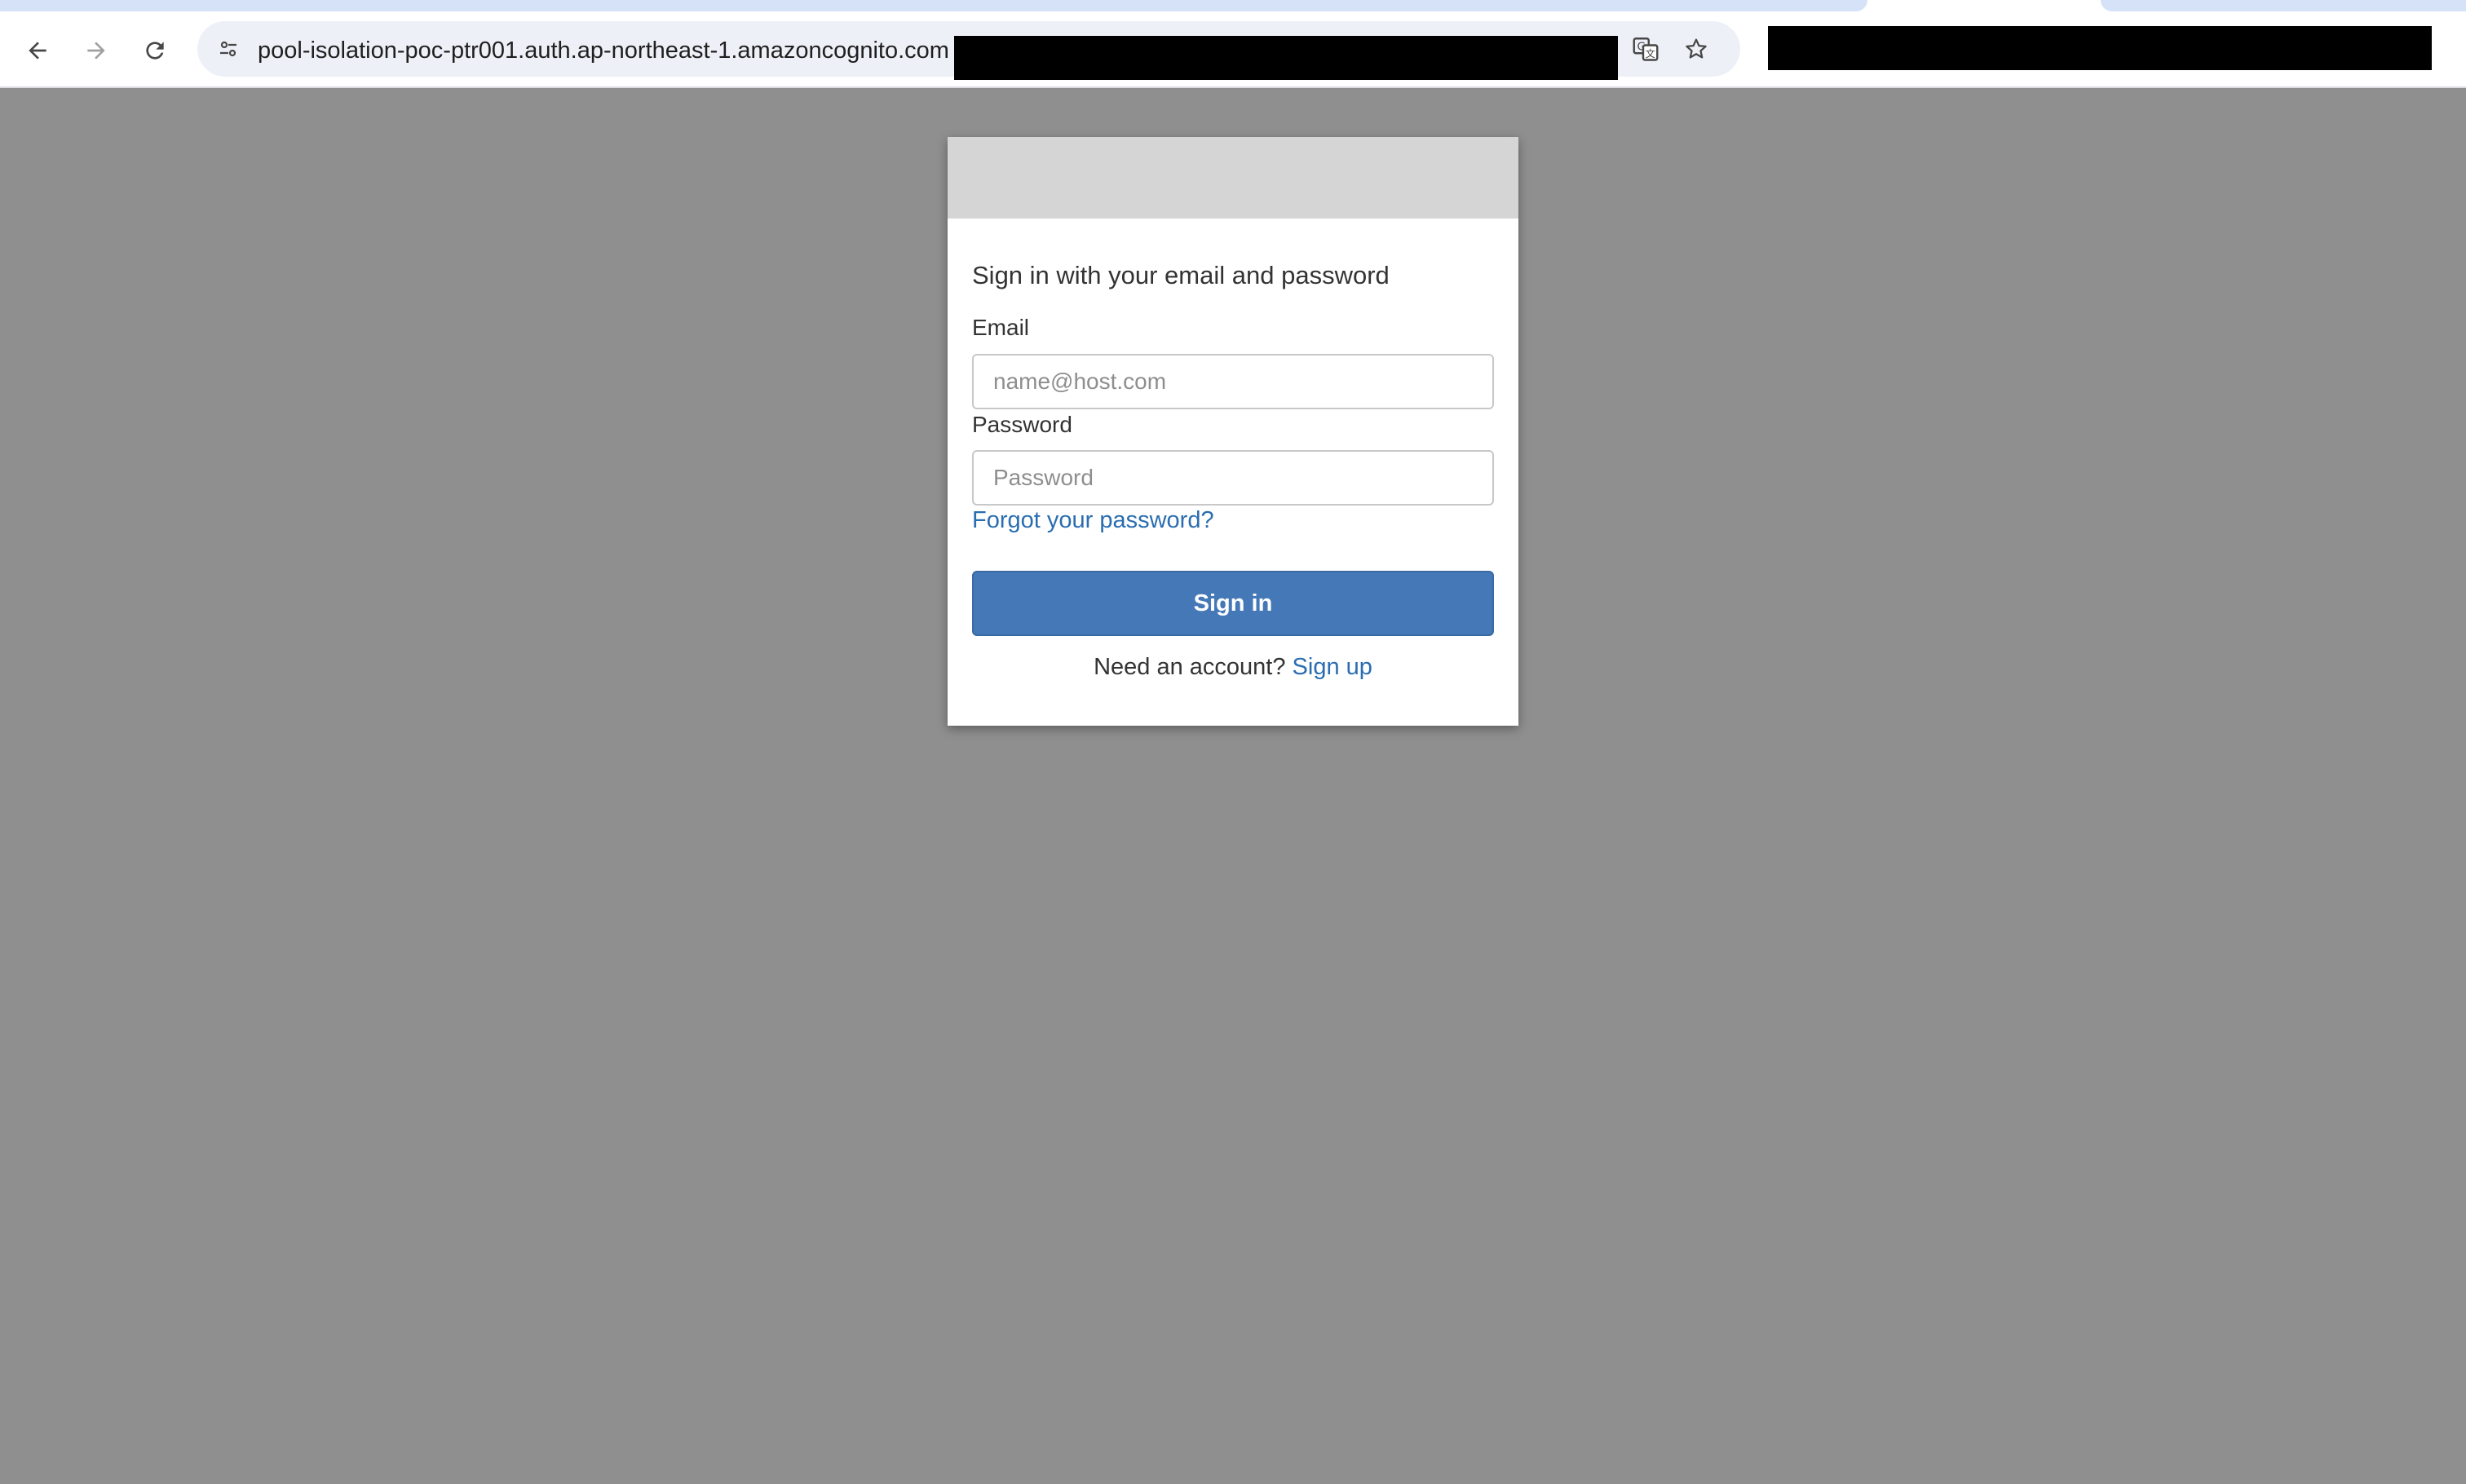 This screenshot has height=1484, width=2466. I want to click on signup-row: Need an account? Sign up, so click(1233, 667).